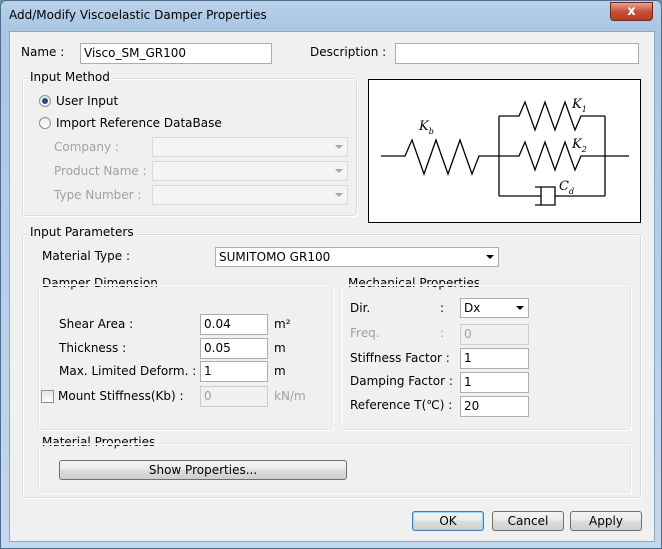 The height and width of the screenshot is (549, 662). Describe the element at coordinates (400, 358) in the screenshot. I see `stiffness-factor-label: Stiffness Factor :` at that location.